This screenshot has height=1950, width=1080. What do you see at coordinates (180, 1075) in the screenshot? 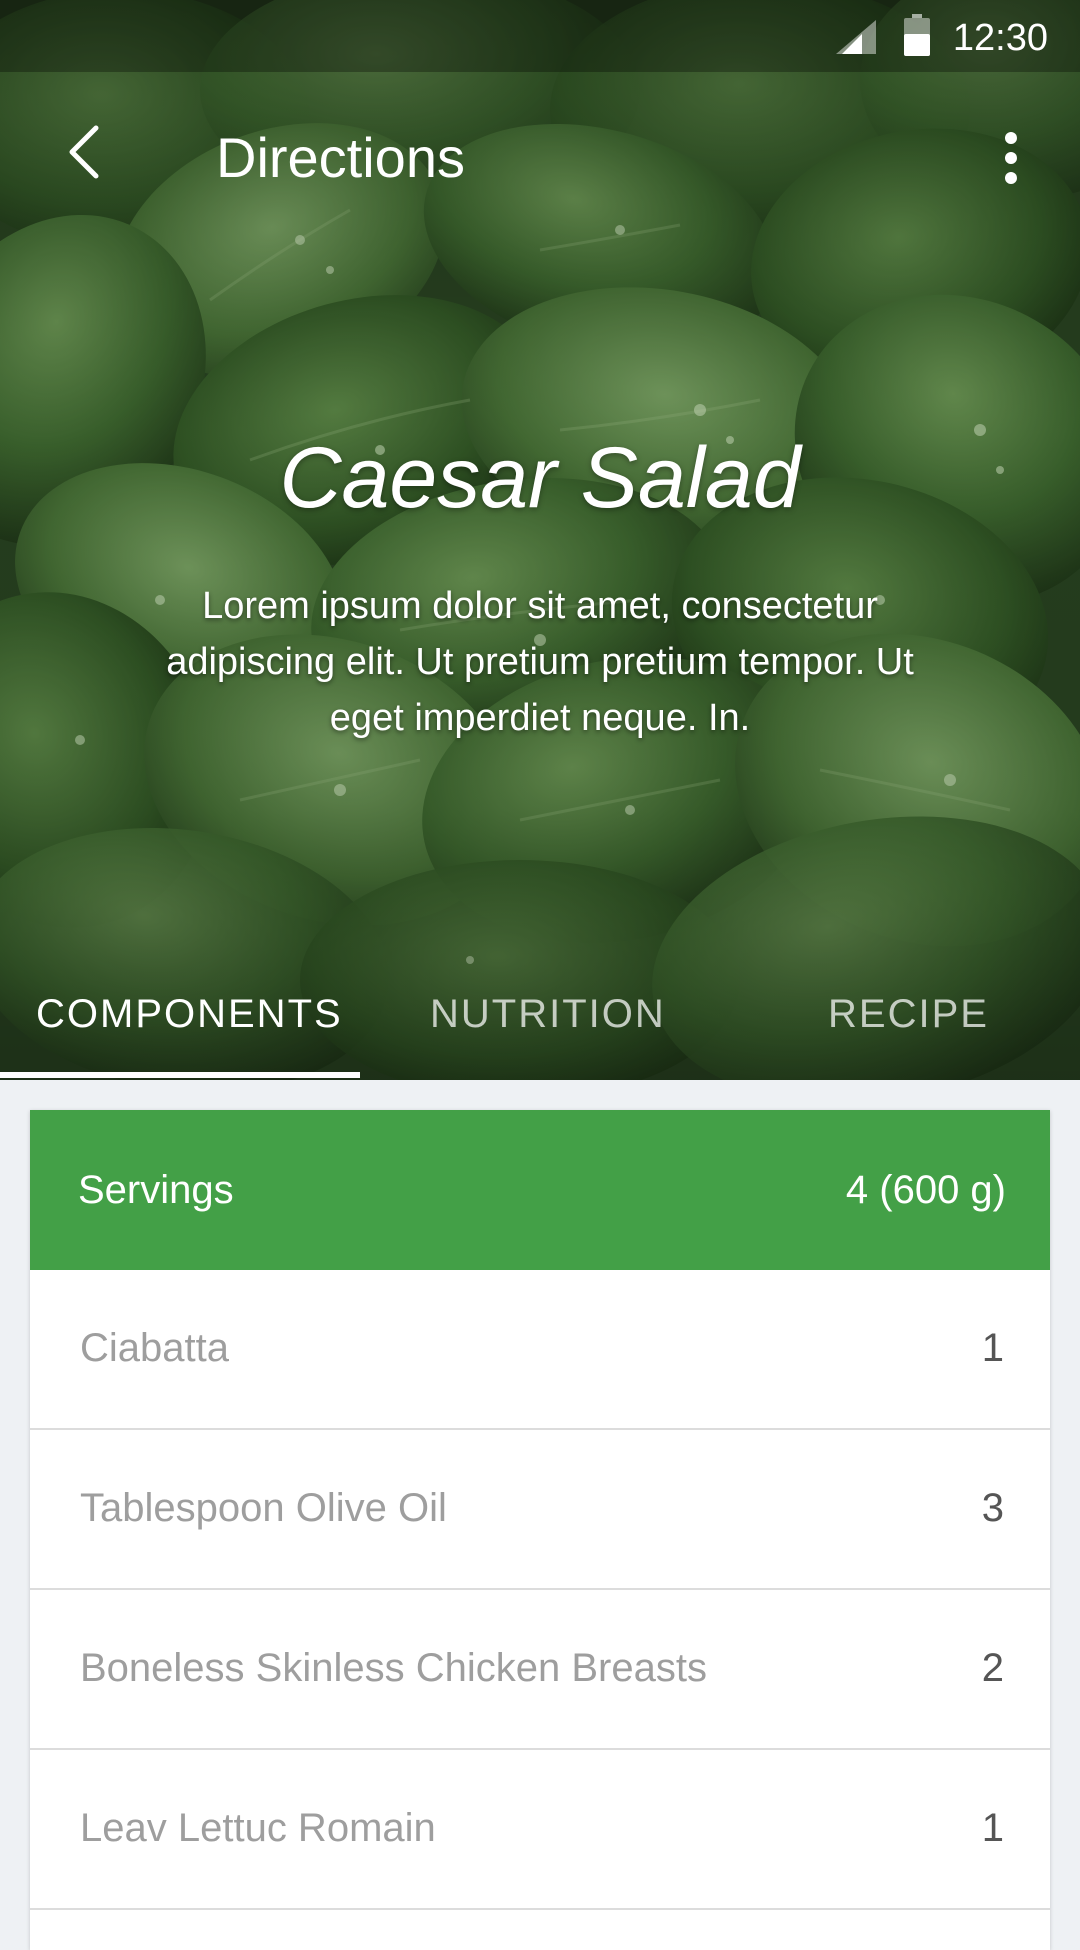
I see `tab-selected-indicator` at bounding box center [180, 1075].